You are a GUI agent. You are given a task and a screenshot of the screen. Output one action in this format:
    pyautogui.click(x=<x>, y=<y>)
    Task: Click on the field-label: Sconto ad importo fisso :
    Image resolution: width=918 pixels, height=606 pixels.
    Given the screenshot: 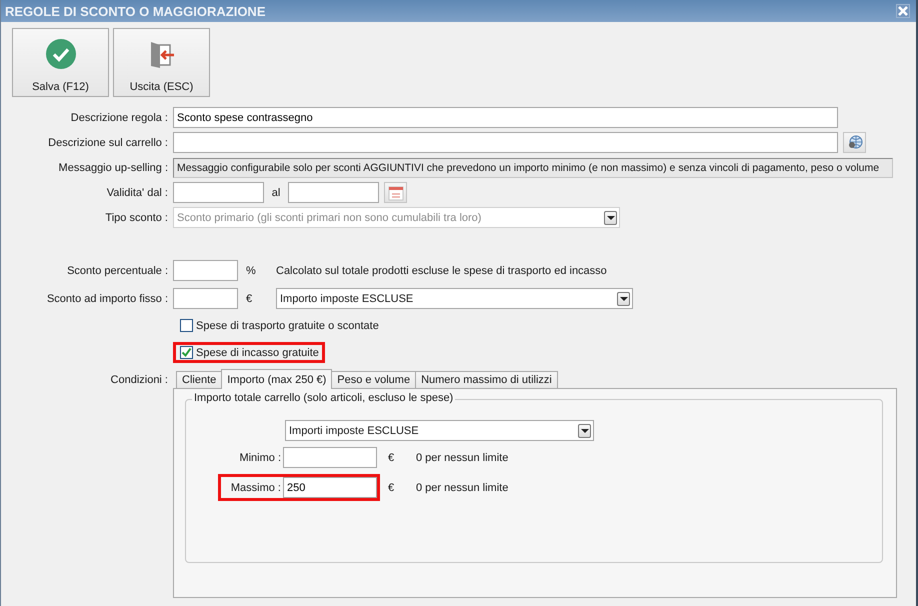 What is the action you would take?
    pyautogui.click(x=107, y=298)
    